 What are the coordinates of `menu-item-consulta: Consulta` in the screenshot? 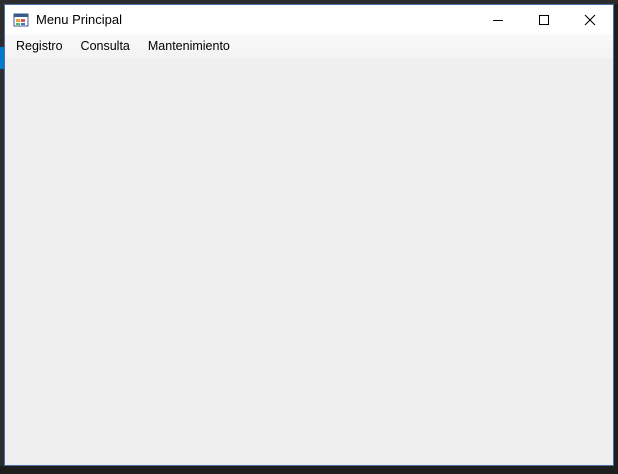 It's located at (105, 46).